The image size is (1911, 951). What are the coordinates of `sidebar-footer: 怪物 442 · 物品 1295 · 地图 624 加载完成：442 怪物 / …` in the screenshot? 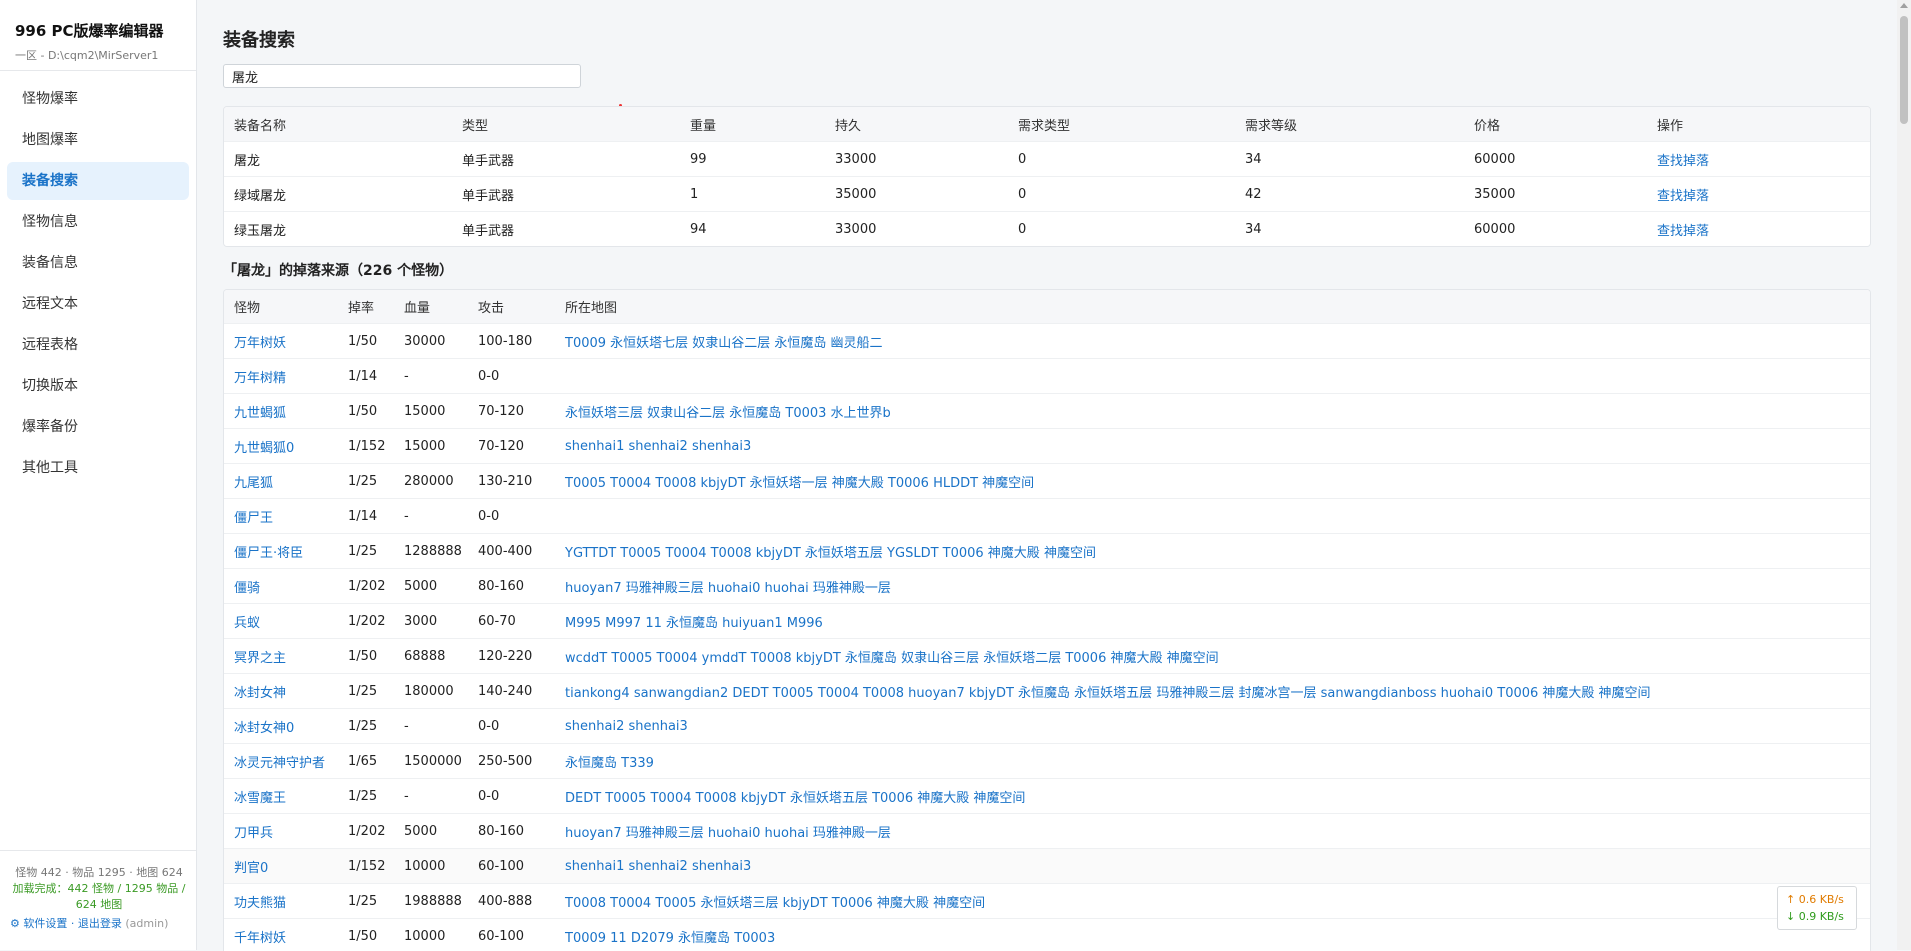 It's located at (98, 891).